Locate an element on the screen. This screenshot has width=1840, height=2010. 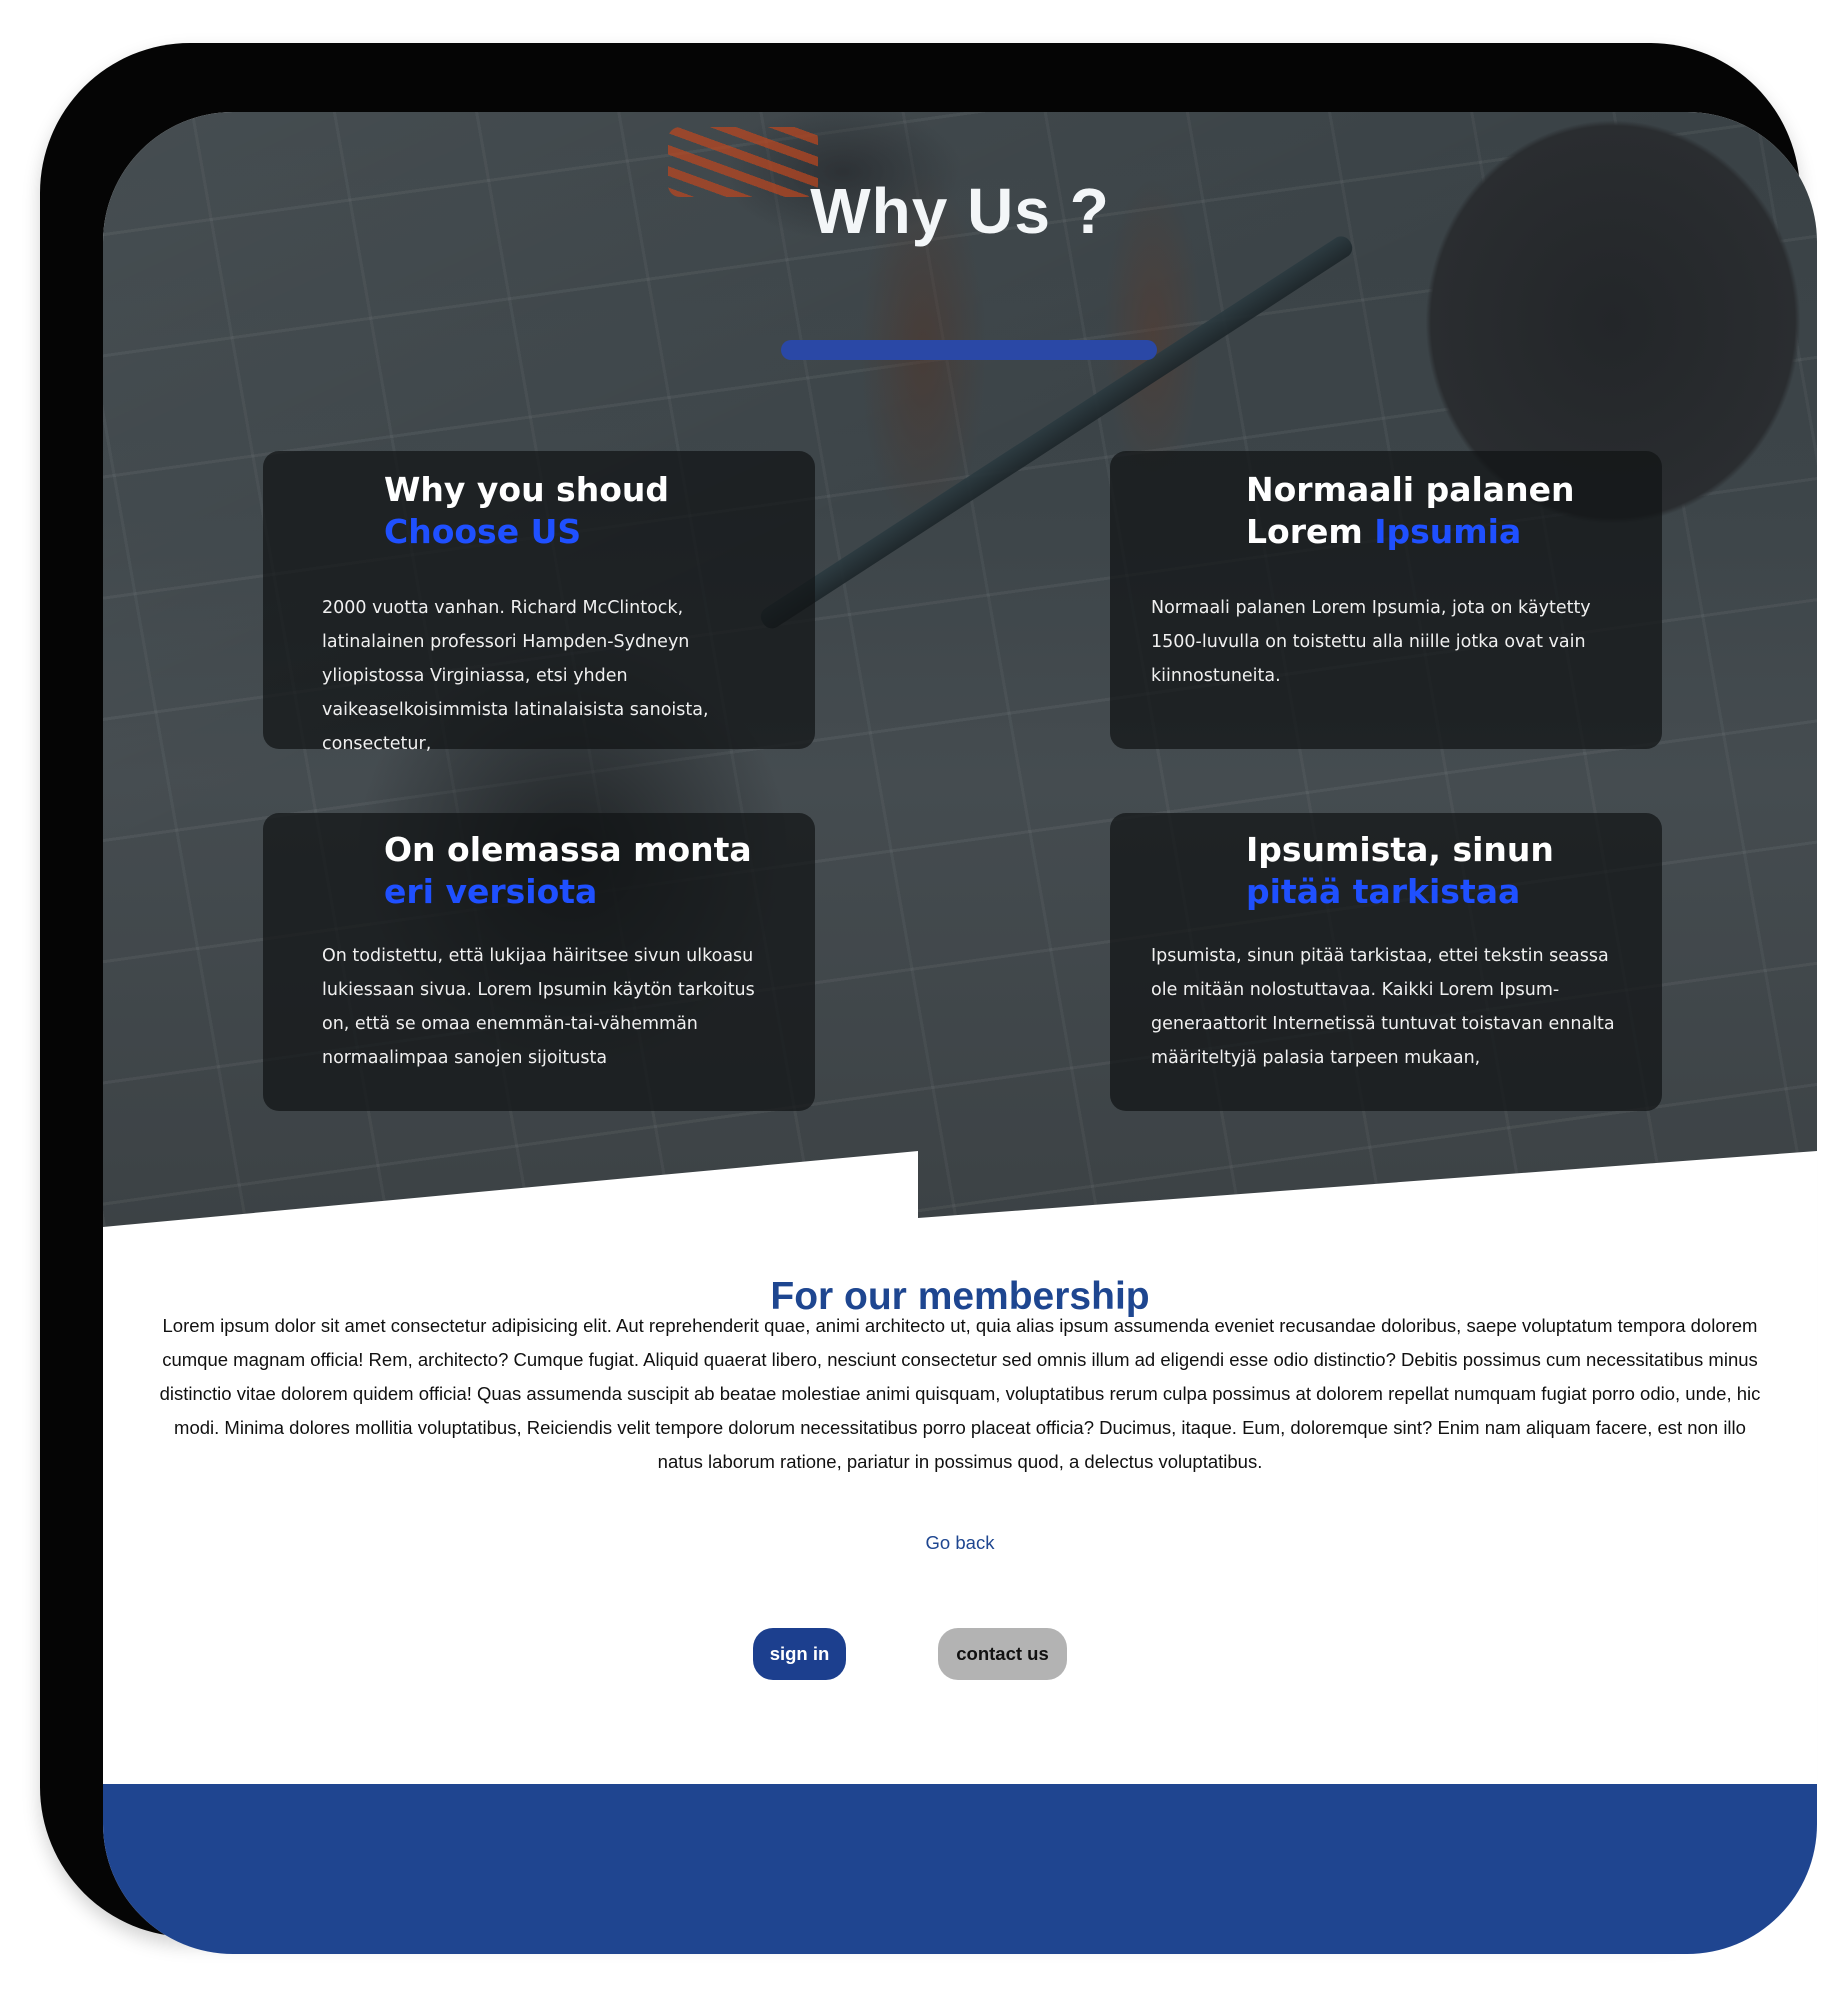
card-heading-accent: Choose US is located at coordinates (483, 531).